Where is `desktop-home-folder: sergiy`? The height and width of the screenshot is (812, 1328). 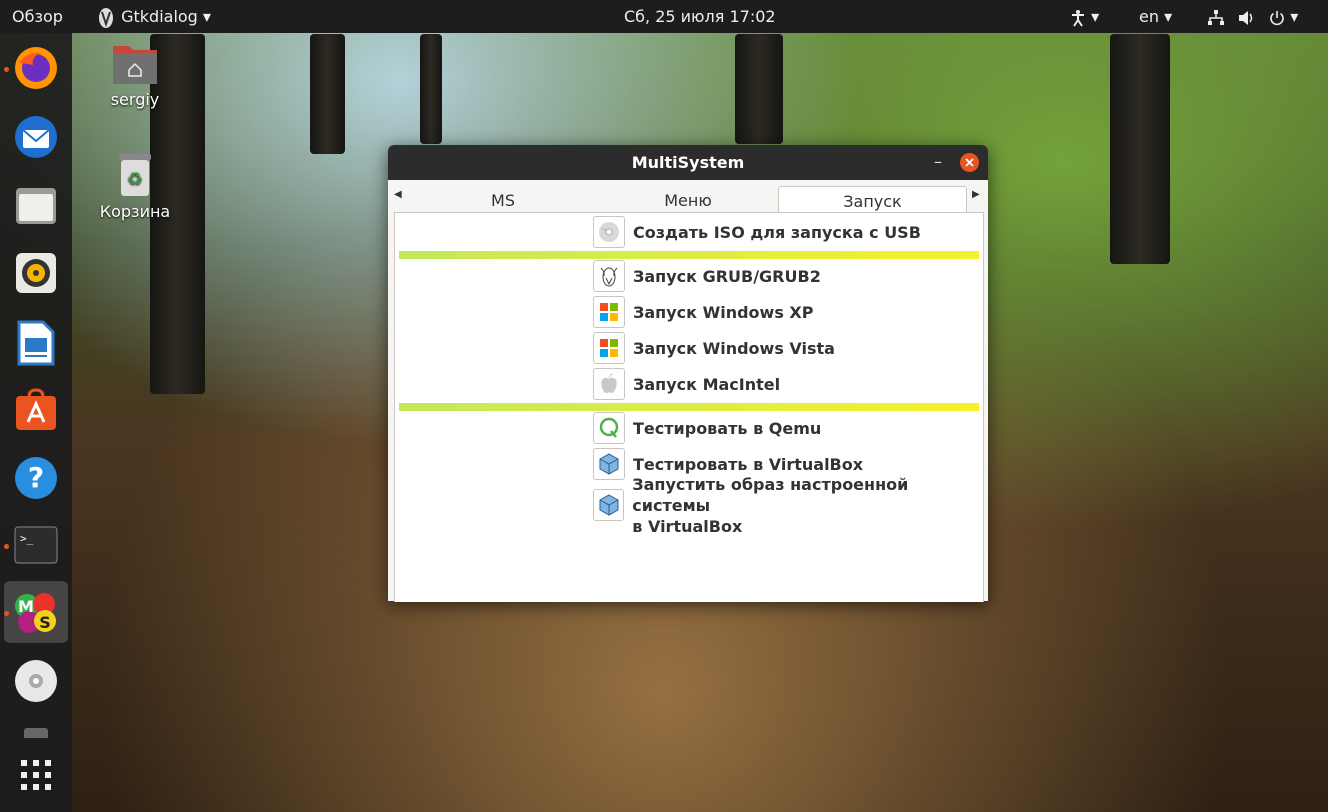
desktop-home-folder: sergiy is located at coordinates (135, 74).